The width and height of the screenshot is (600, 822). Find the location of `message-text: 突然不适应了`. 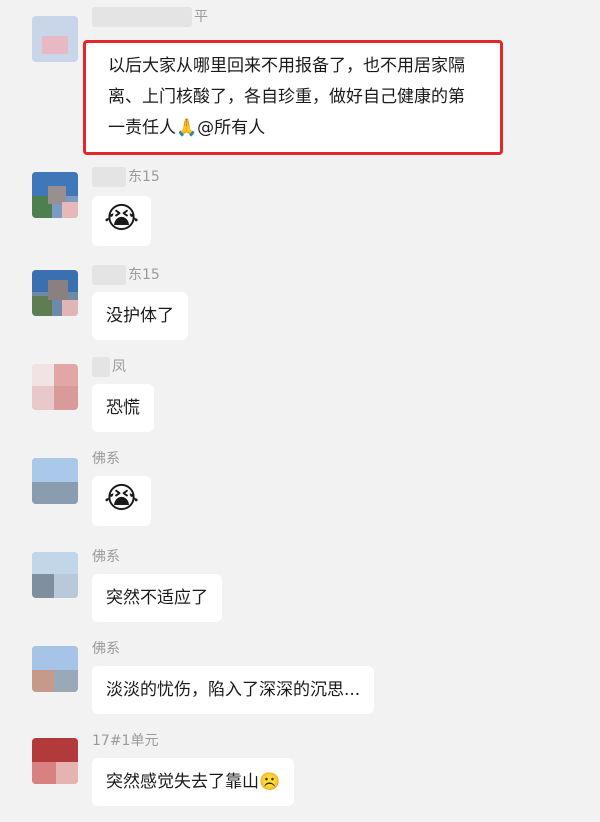

message-text: 突然不适应了 is located at coordinates (157, 598).